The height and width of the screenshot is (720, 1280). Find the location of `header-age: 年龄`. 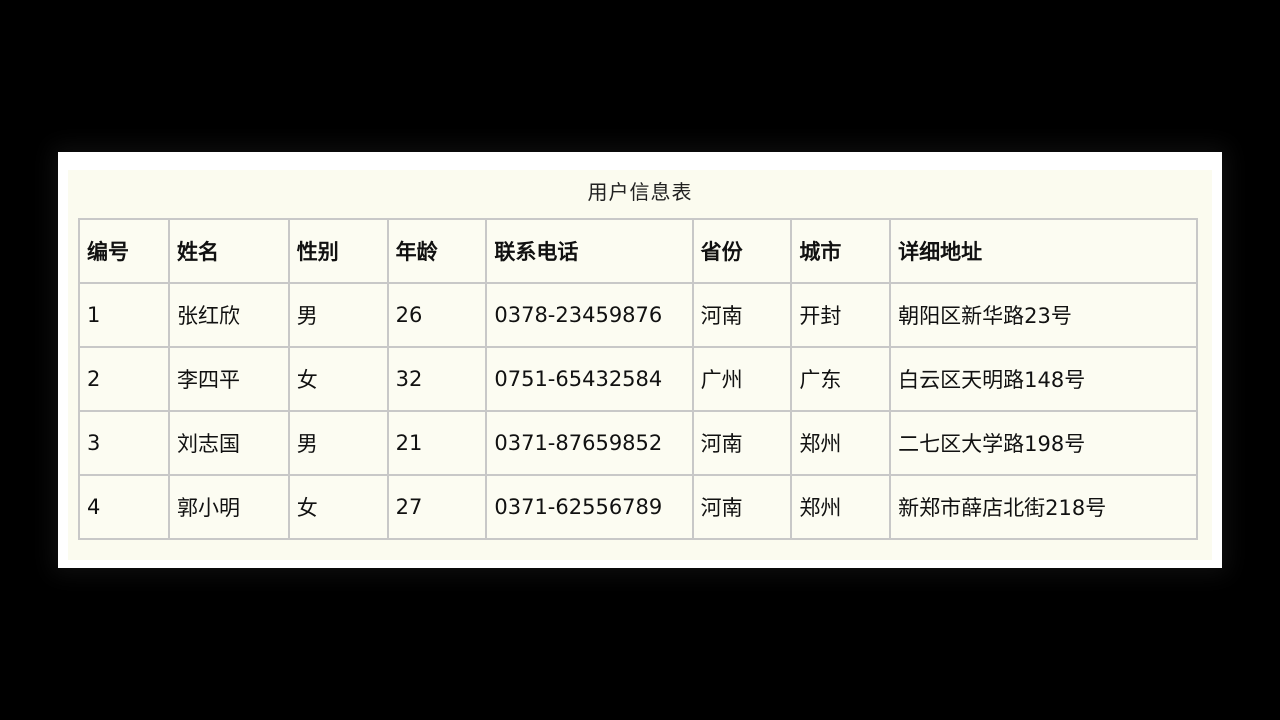

header-age: 年龄 is located at coordinates (437, 251).